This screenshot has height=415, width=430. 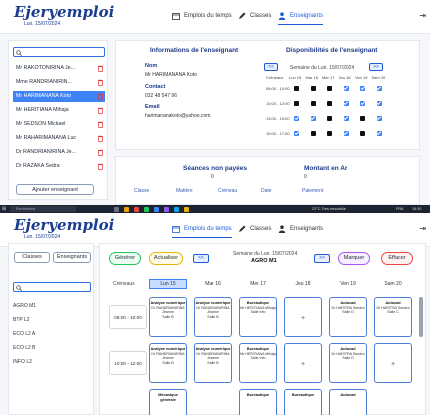 What do you see at coordinates (303, 284) in the screenshot?
I see `schedule-day-tab: Jeu 18` at bounding box center [303, 284].